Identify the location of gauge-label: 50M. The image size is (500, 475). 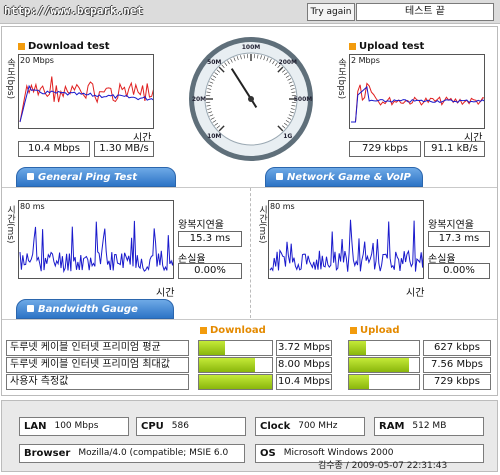
(214, 62).